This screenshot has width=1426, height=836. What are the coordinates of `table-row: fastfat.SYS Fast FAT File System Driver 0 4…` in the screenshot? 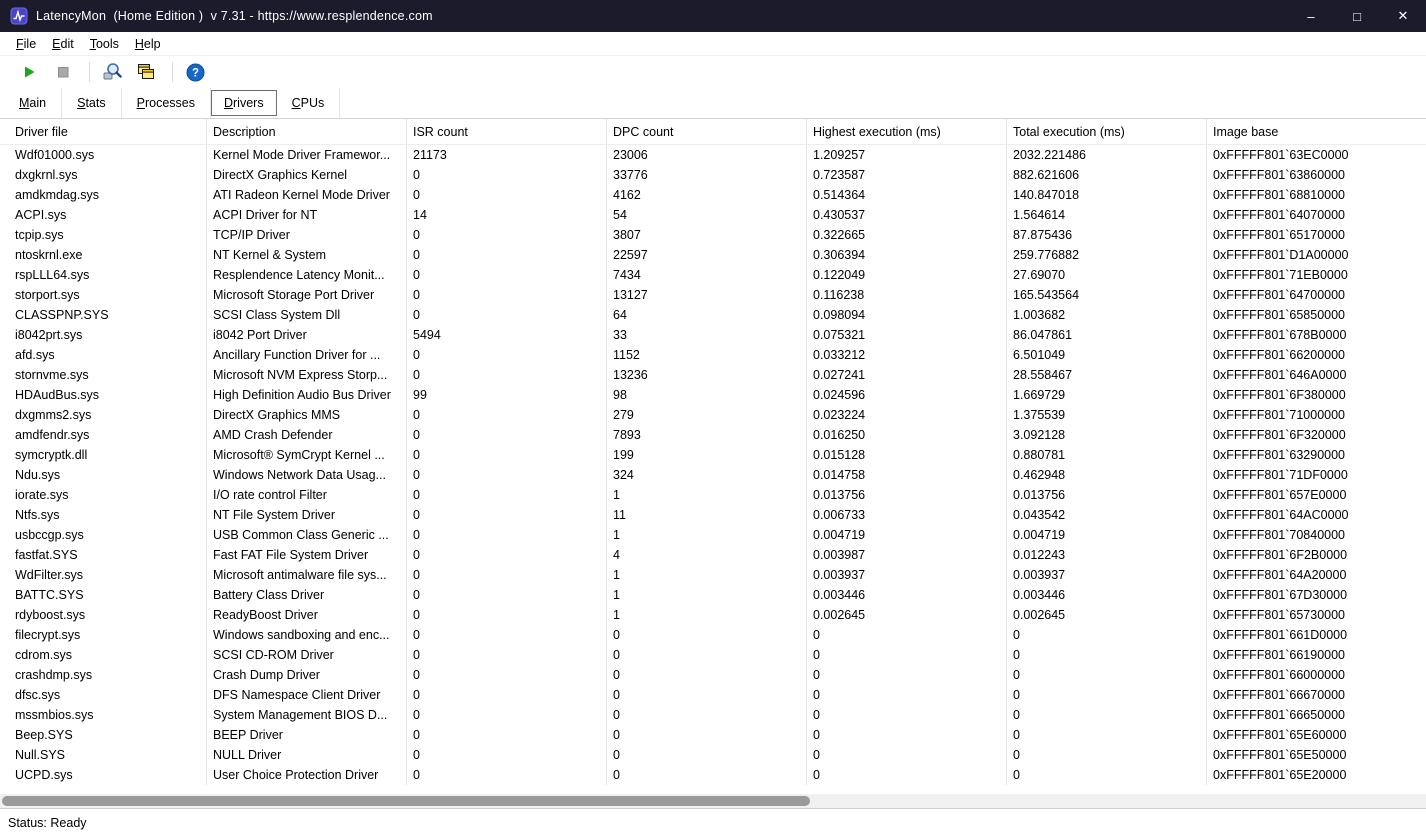 It's located at (713, 555).